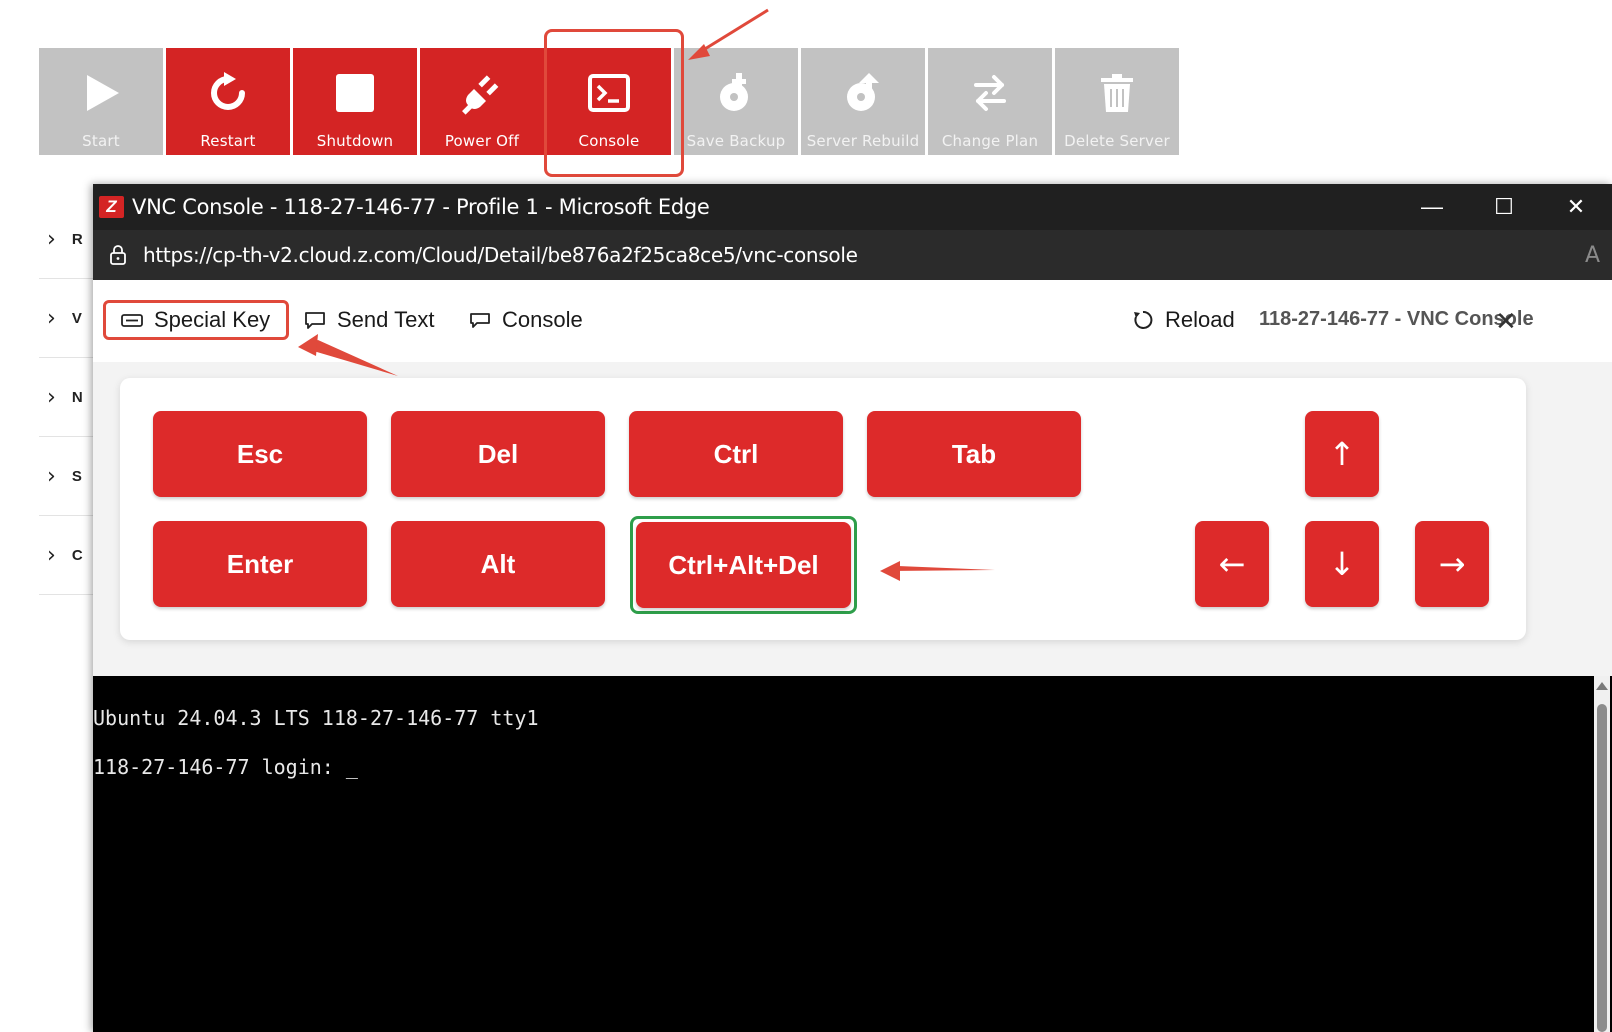 The image size is (1612, 1032). Describe the element at coordinates (498, 454) in the screenshot. I see `del-key-button: Del` at that location.